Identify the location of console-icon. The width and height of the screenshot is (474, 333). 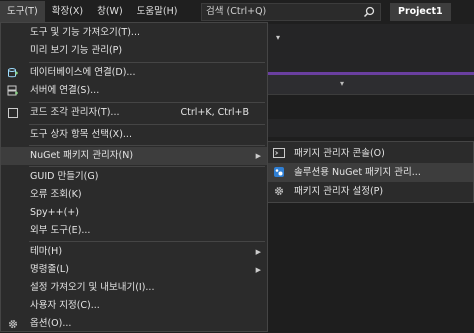
(279, 153).